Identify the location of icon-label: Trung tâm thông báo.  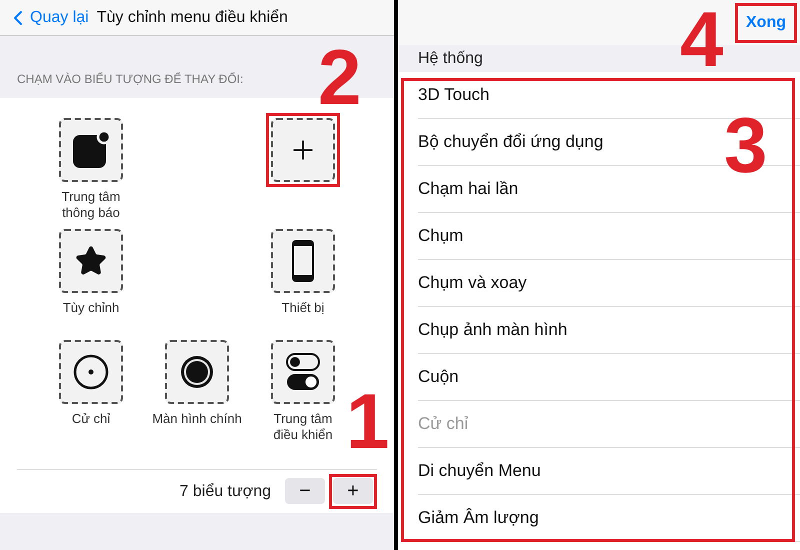
(91, 205).